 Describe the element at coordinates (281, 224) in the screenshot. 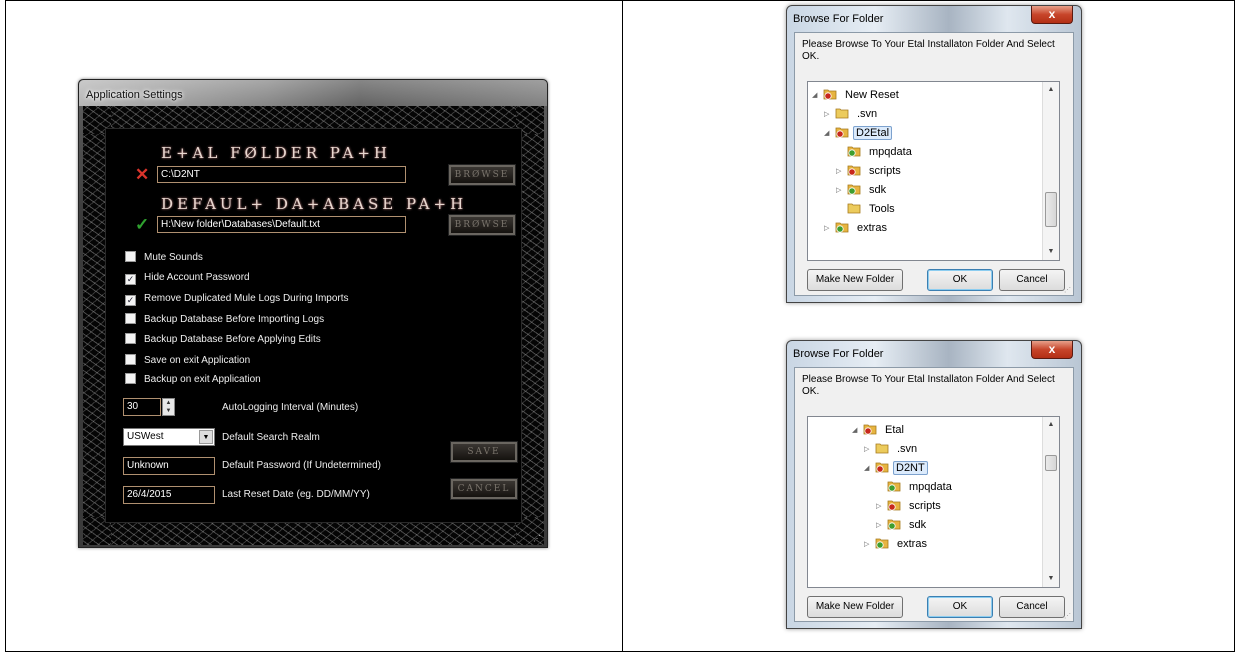

I see `database-path-field: H:\New folder\Databases\Default.txt` at that location.